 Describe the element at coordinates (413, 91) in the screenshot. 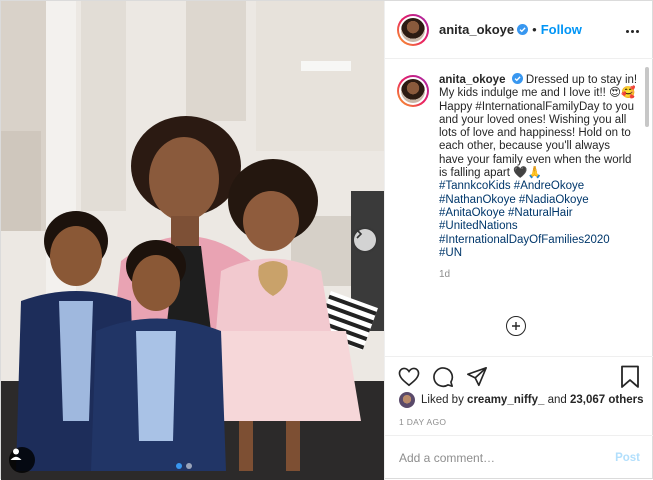

I see `caption-avatar` at that location.